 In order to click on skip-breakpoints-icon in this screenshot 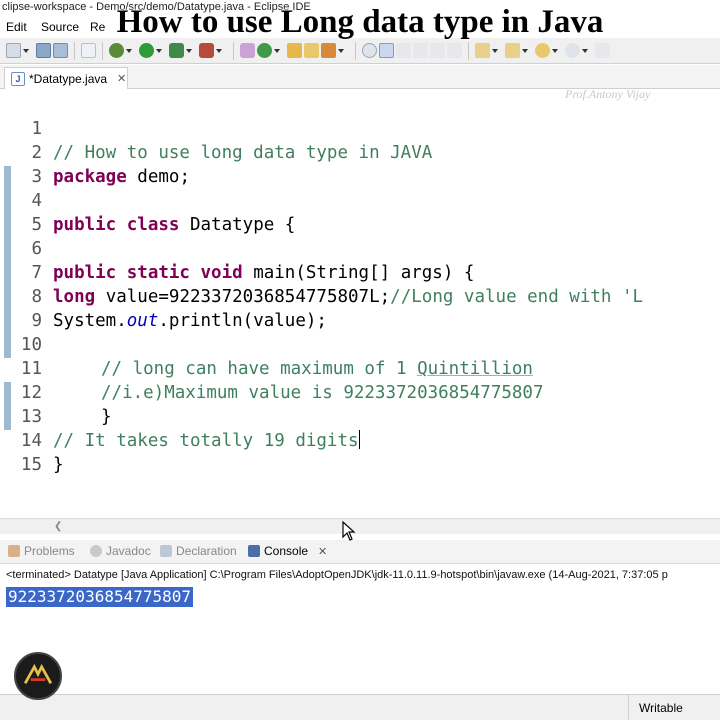, I will do `click(88, 50)`.